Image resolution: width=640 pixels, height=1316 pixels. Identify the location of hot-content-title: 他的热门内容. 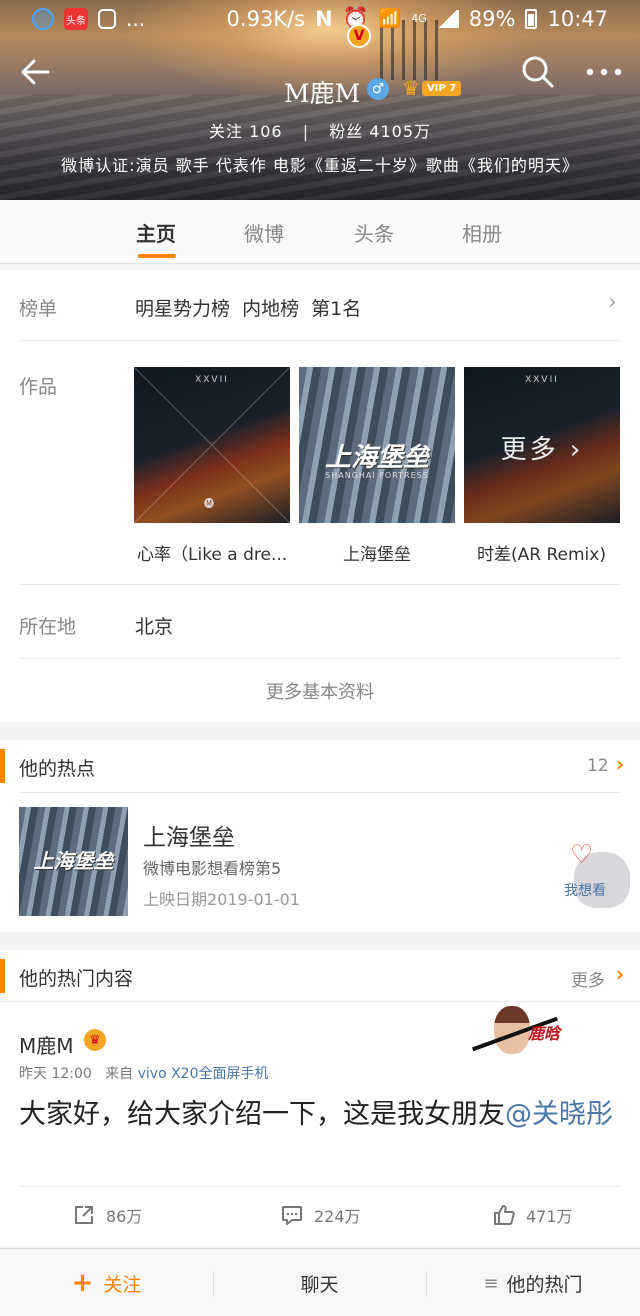
(76, 979).